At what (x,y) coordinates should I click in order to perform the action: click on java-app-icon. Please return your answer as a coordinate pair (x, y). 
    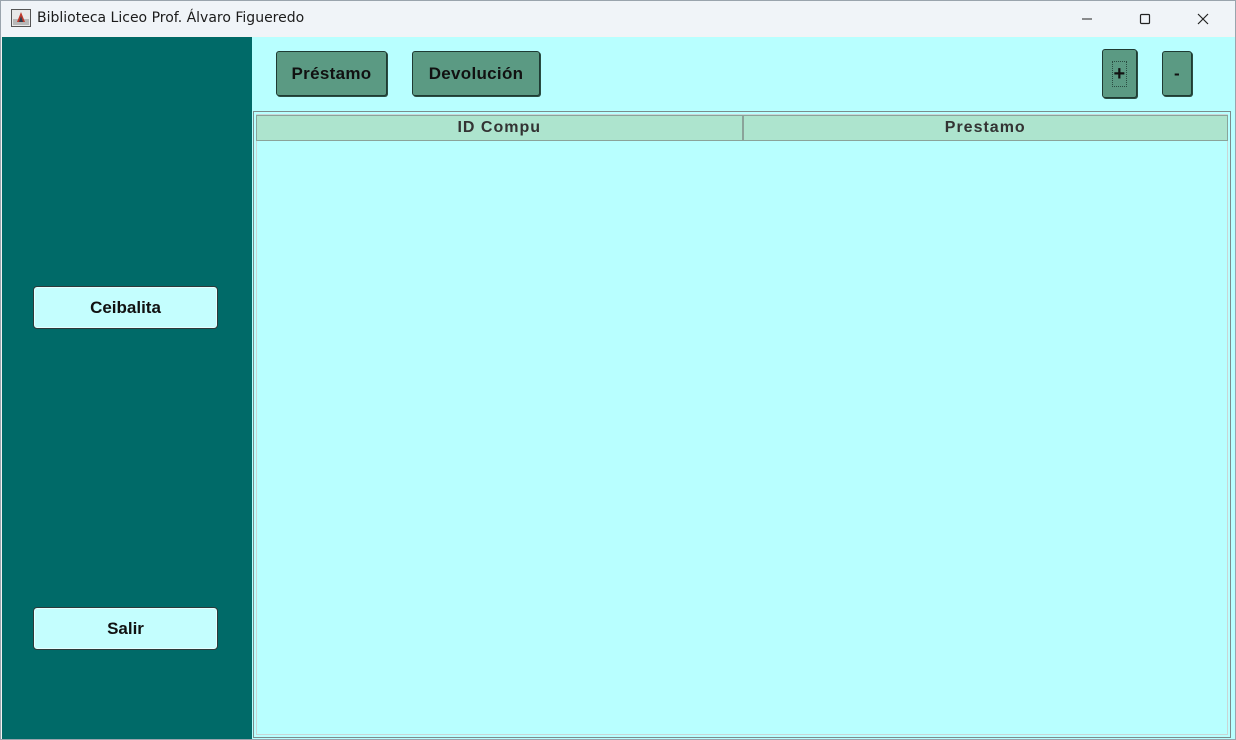
    Looking at the image, I should click on (21, 18).